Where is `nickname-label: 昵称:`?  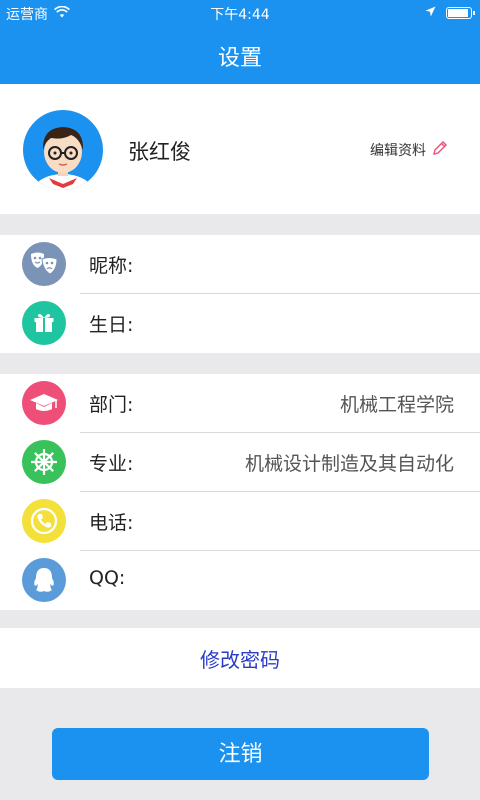 nickname-label: 昵称: is located at coordinates (111, 266).